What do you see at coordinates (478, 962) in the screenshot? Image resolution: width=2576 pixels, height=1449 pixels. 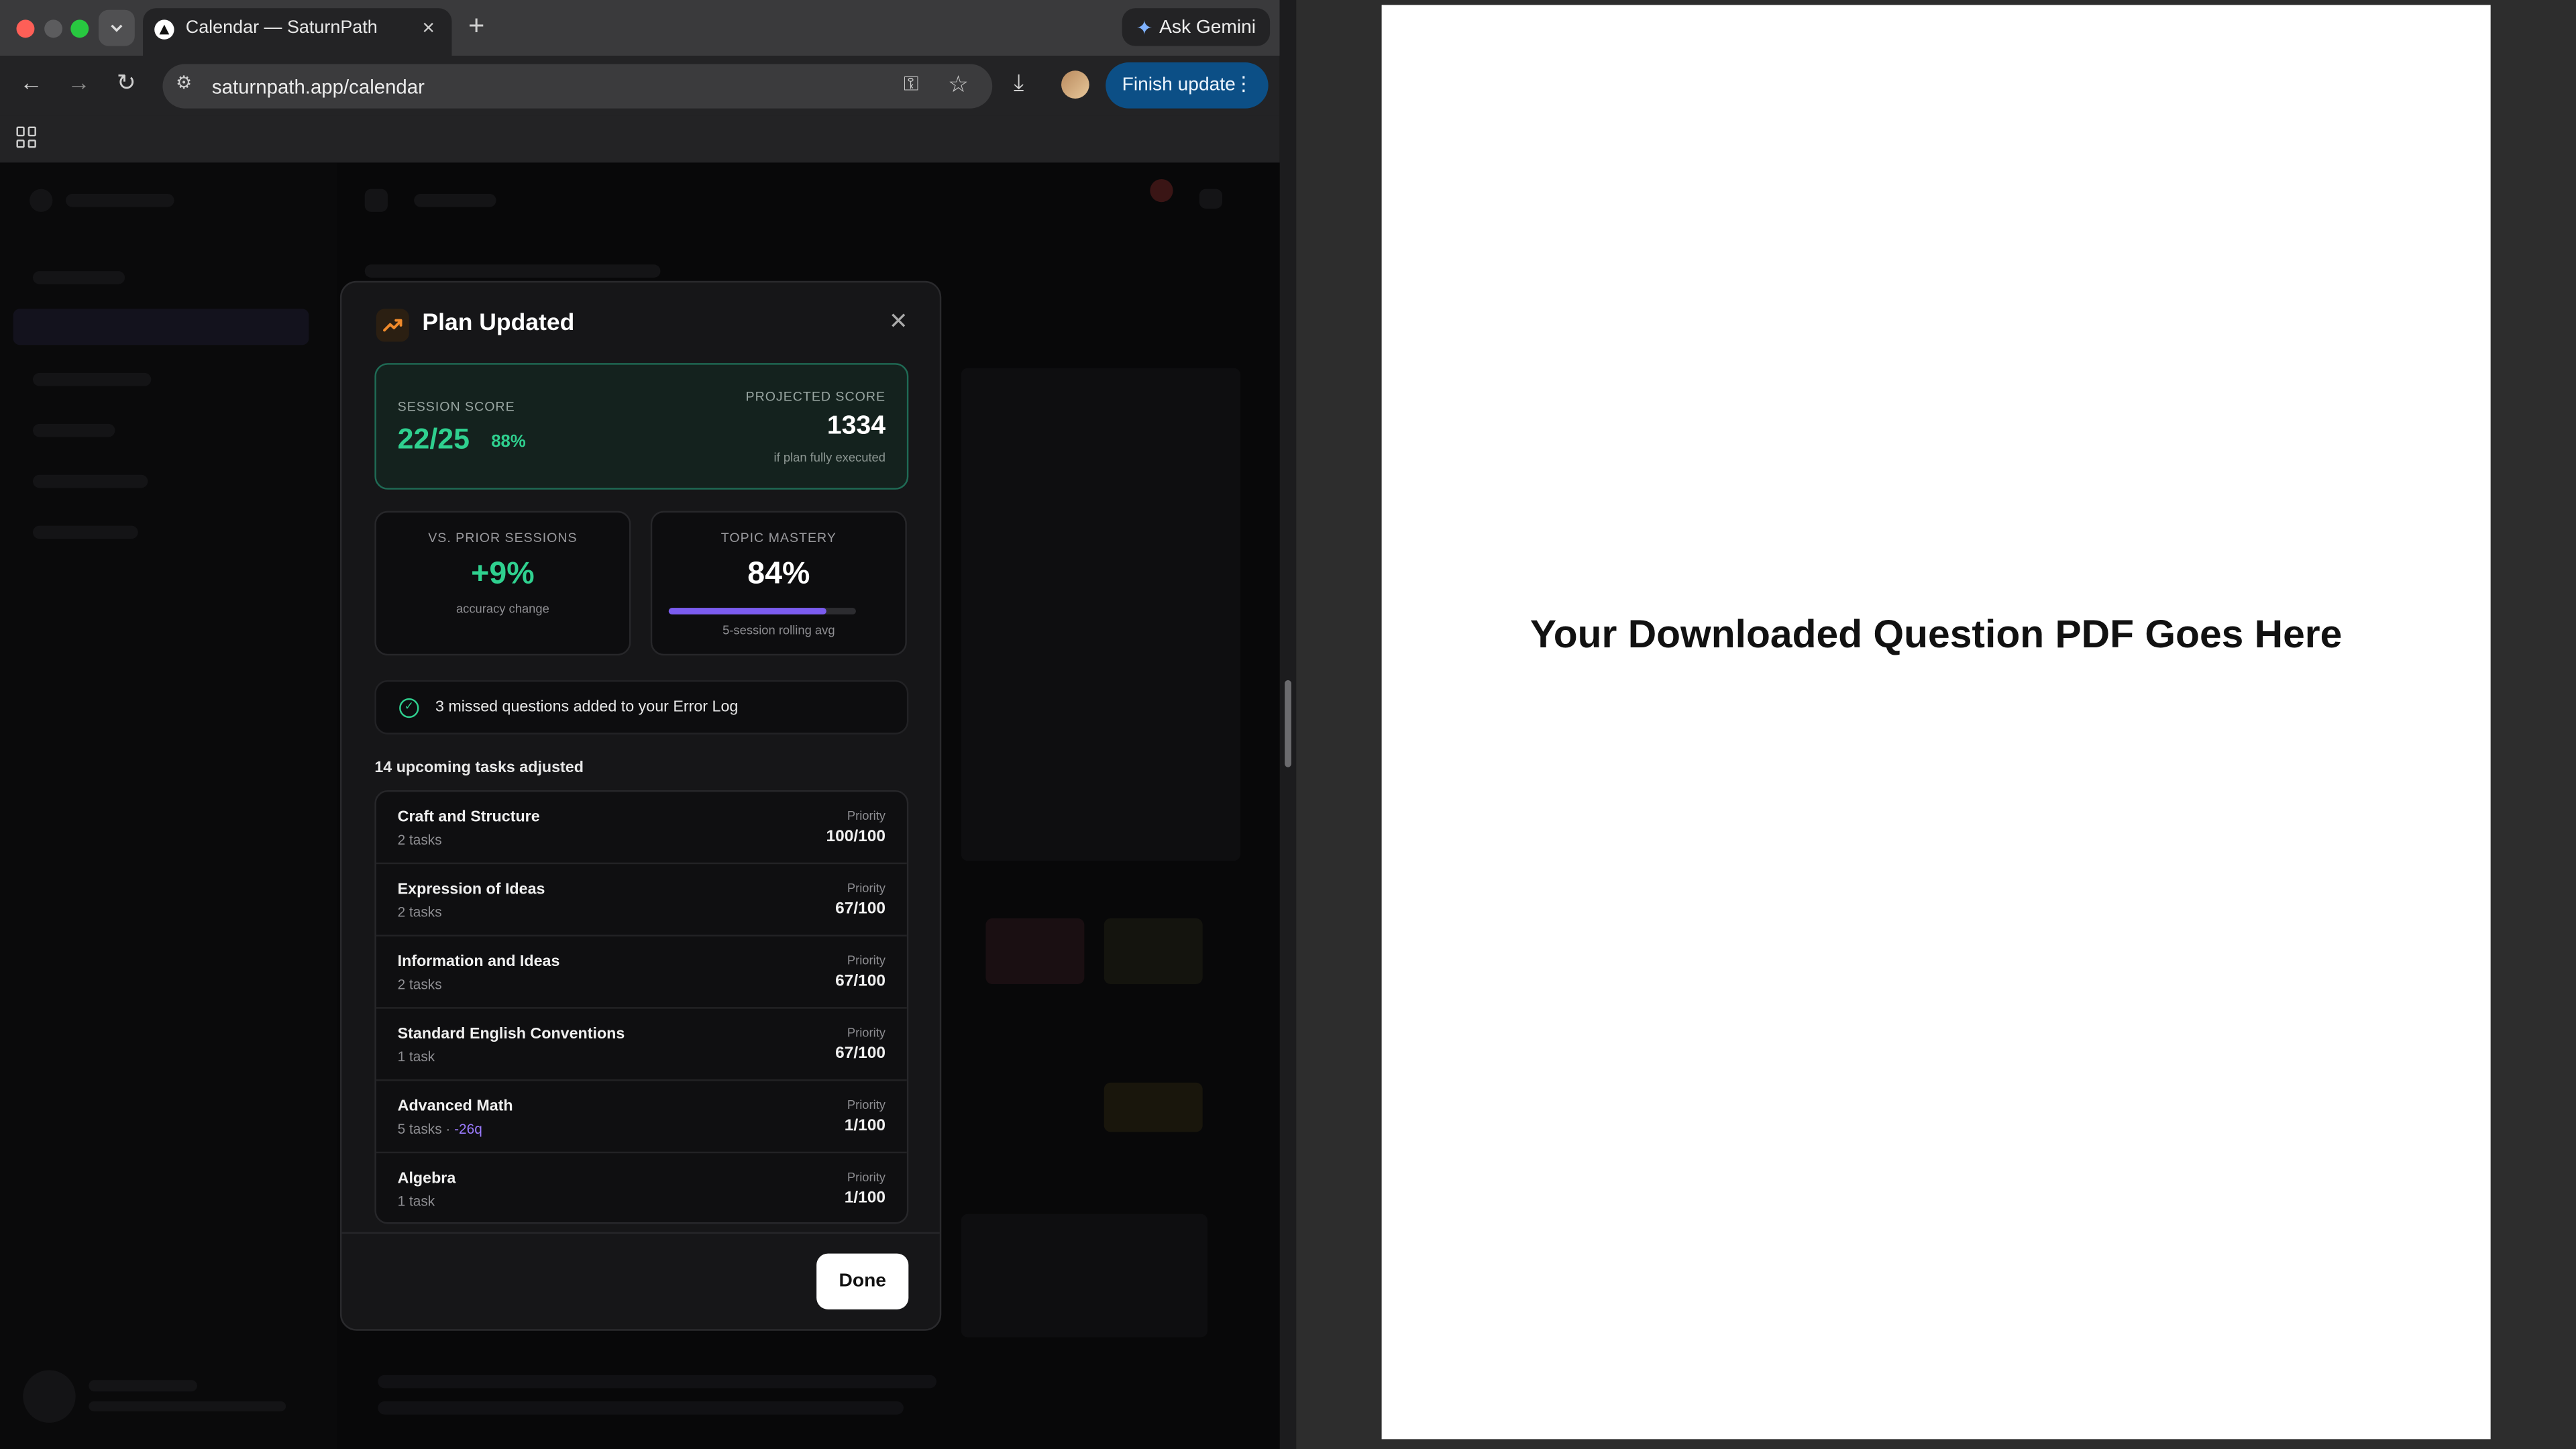 I see `task-topic-name: Information and Ideas` at bounding box center [478, 962].